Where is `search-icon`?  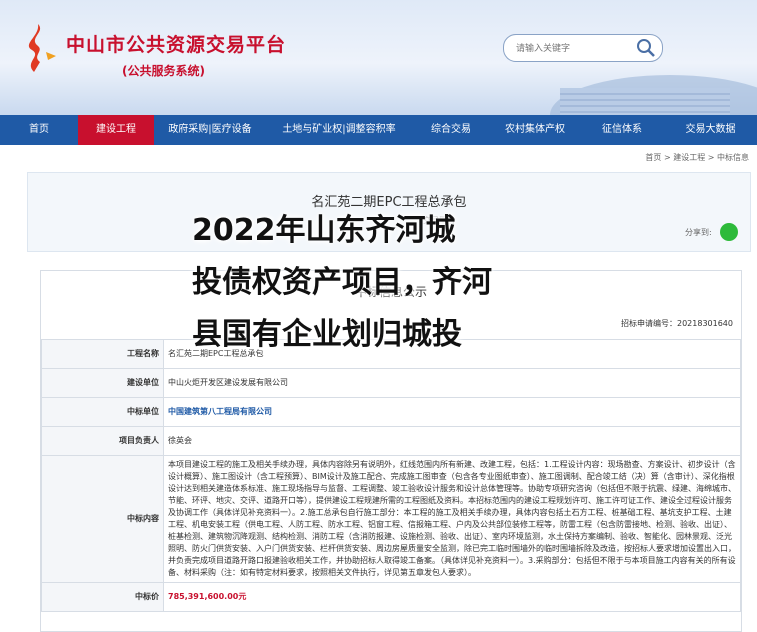 search-icon is located at coordinates (646, 48).